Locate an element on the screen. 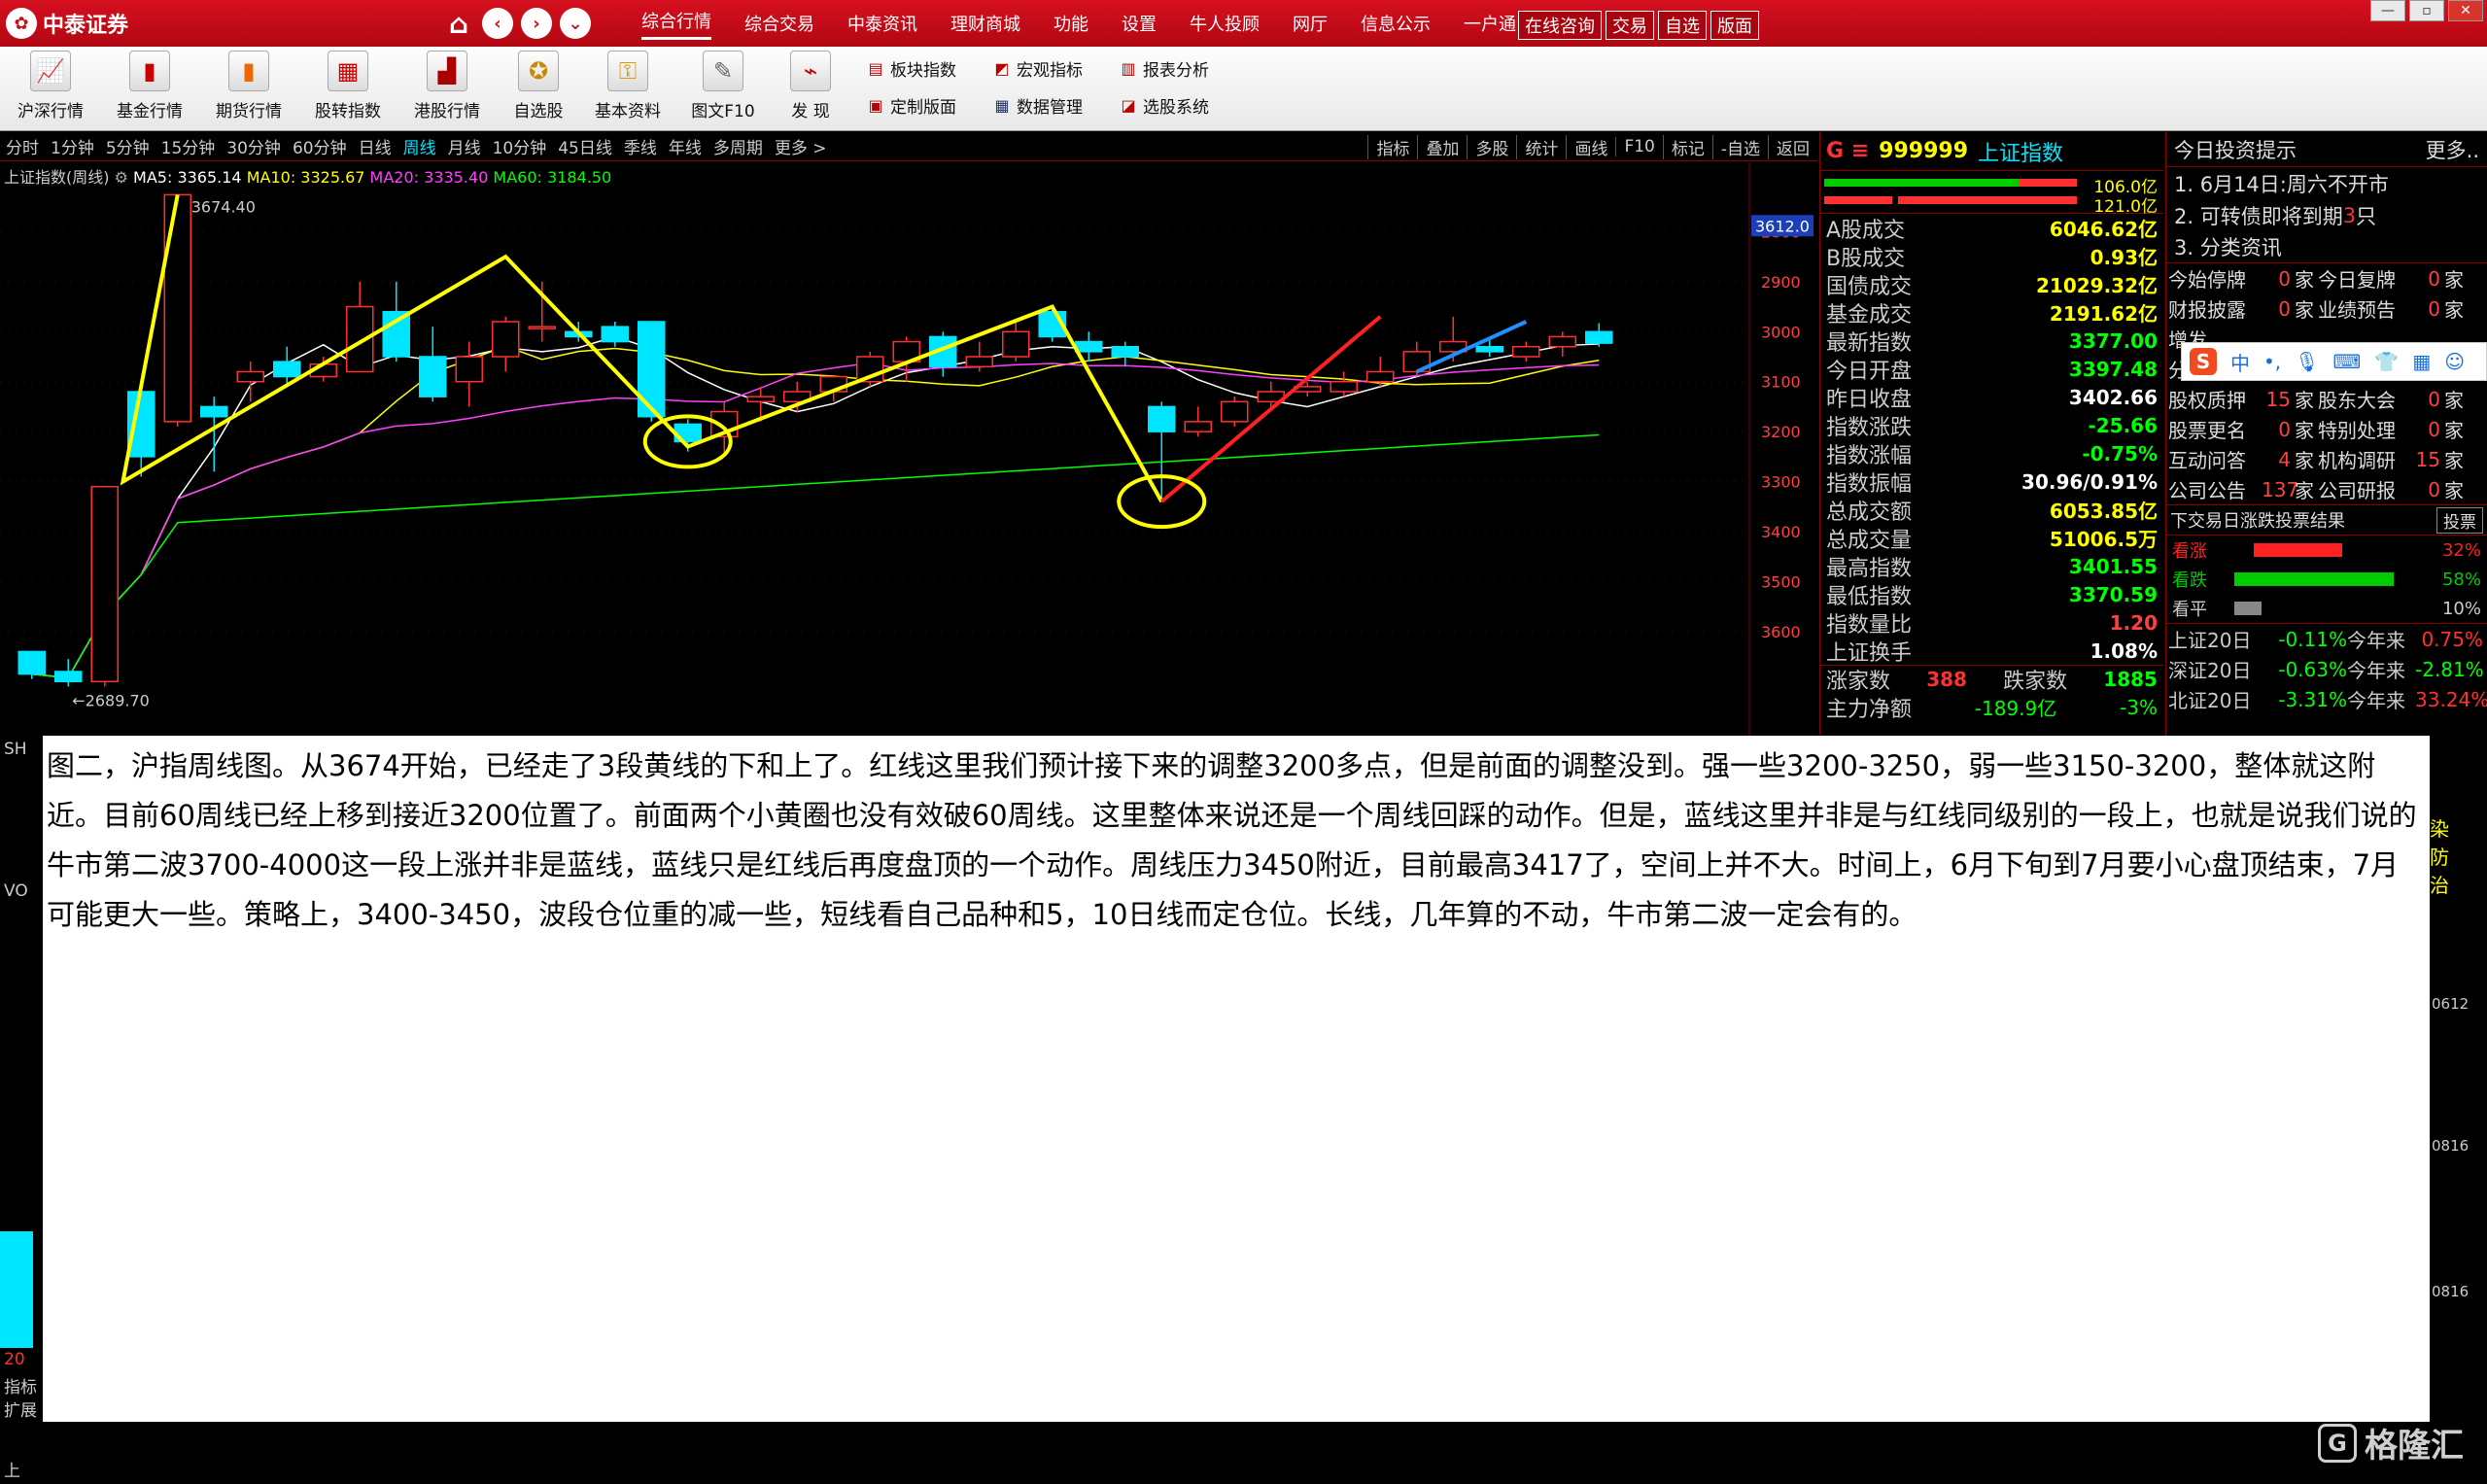 The image size is (2487, 1484). chart-tool: F10 is located at coordinates (1638, 146).